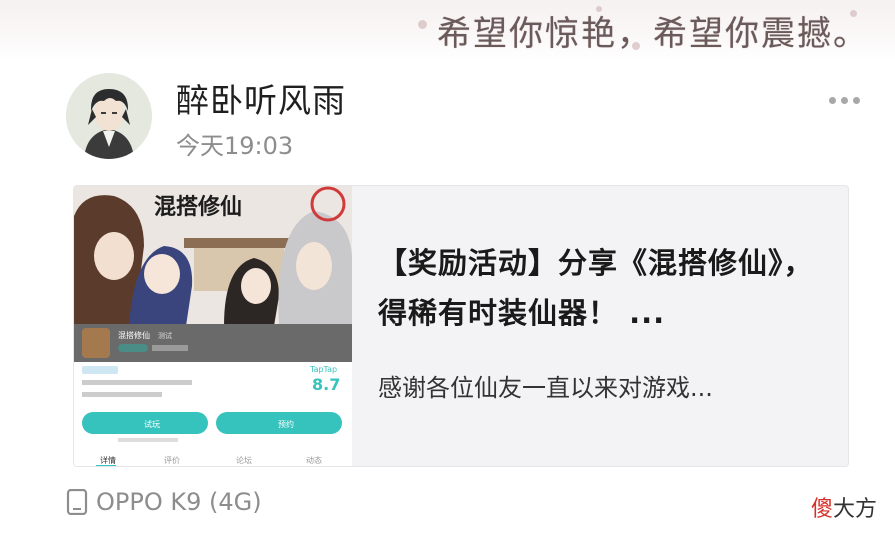 The width and height of the screenshot is (895, 544). What do you see at coordinates (108, 460) in the screenshot?
I see `thumb-tab: 详情` at bounding box center [108, 460].